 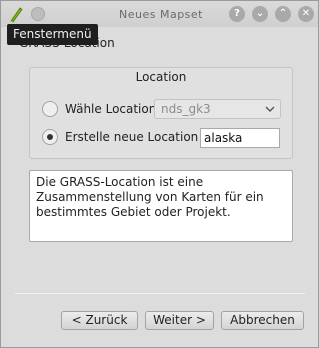 I want to click on create-location-label: Erstelle neue Location, so click(x=131, y=137).